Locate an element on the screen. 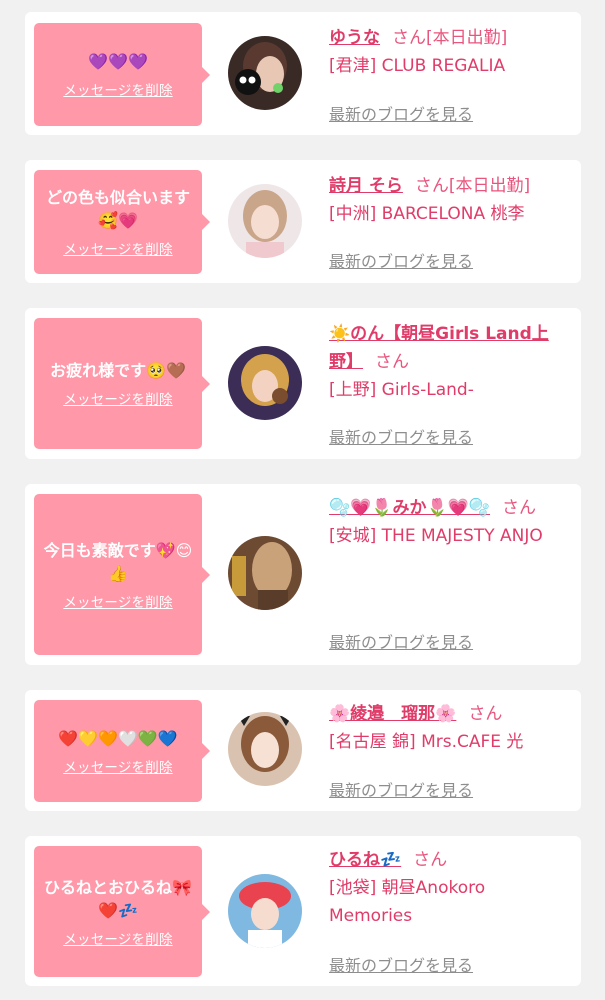 This screenshot has height=1000, width=605. shop-name: [上野] Girls-Land- is located at coordinates (401, 390).